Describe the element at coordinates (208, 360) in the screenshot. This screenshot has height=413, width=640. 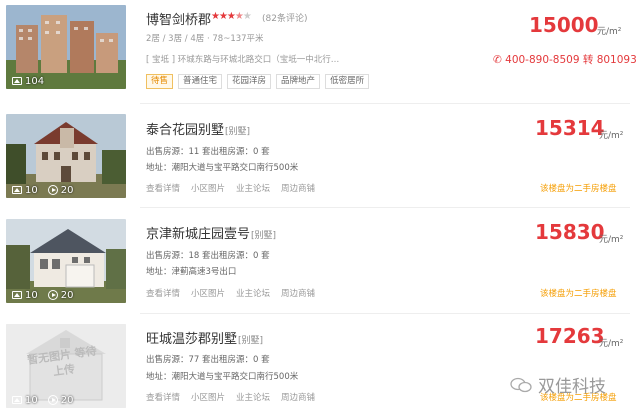
I see `listing-counts: 出售房源：77 套出租房源：0 套` at that location.